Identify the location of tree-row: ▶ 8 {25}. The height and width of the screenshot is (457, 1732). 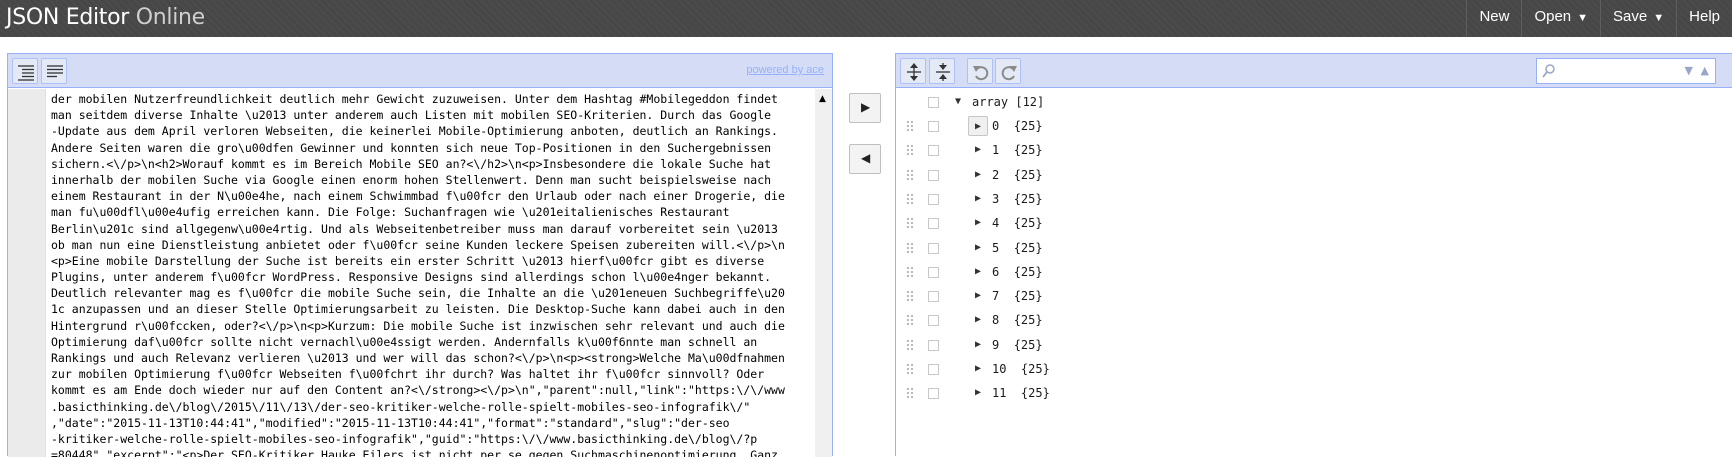
(1314, 320).